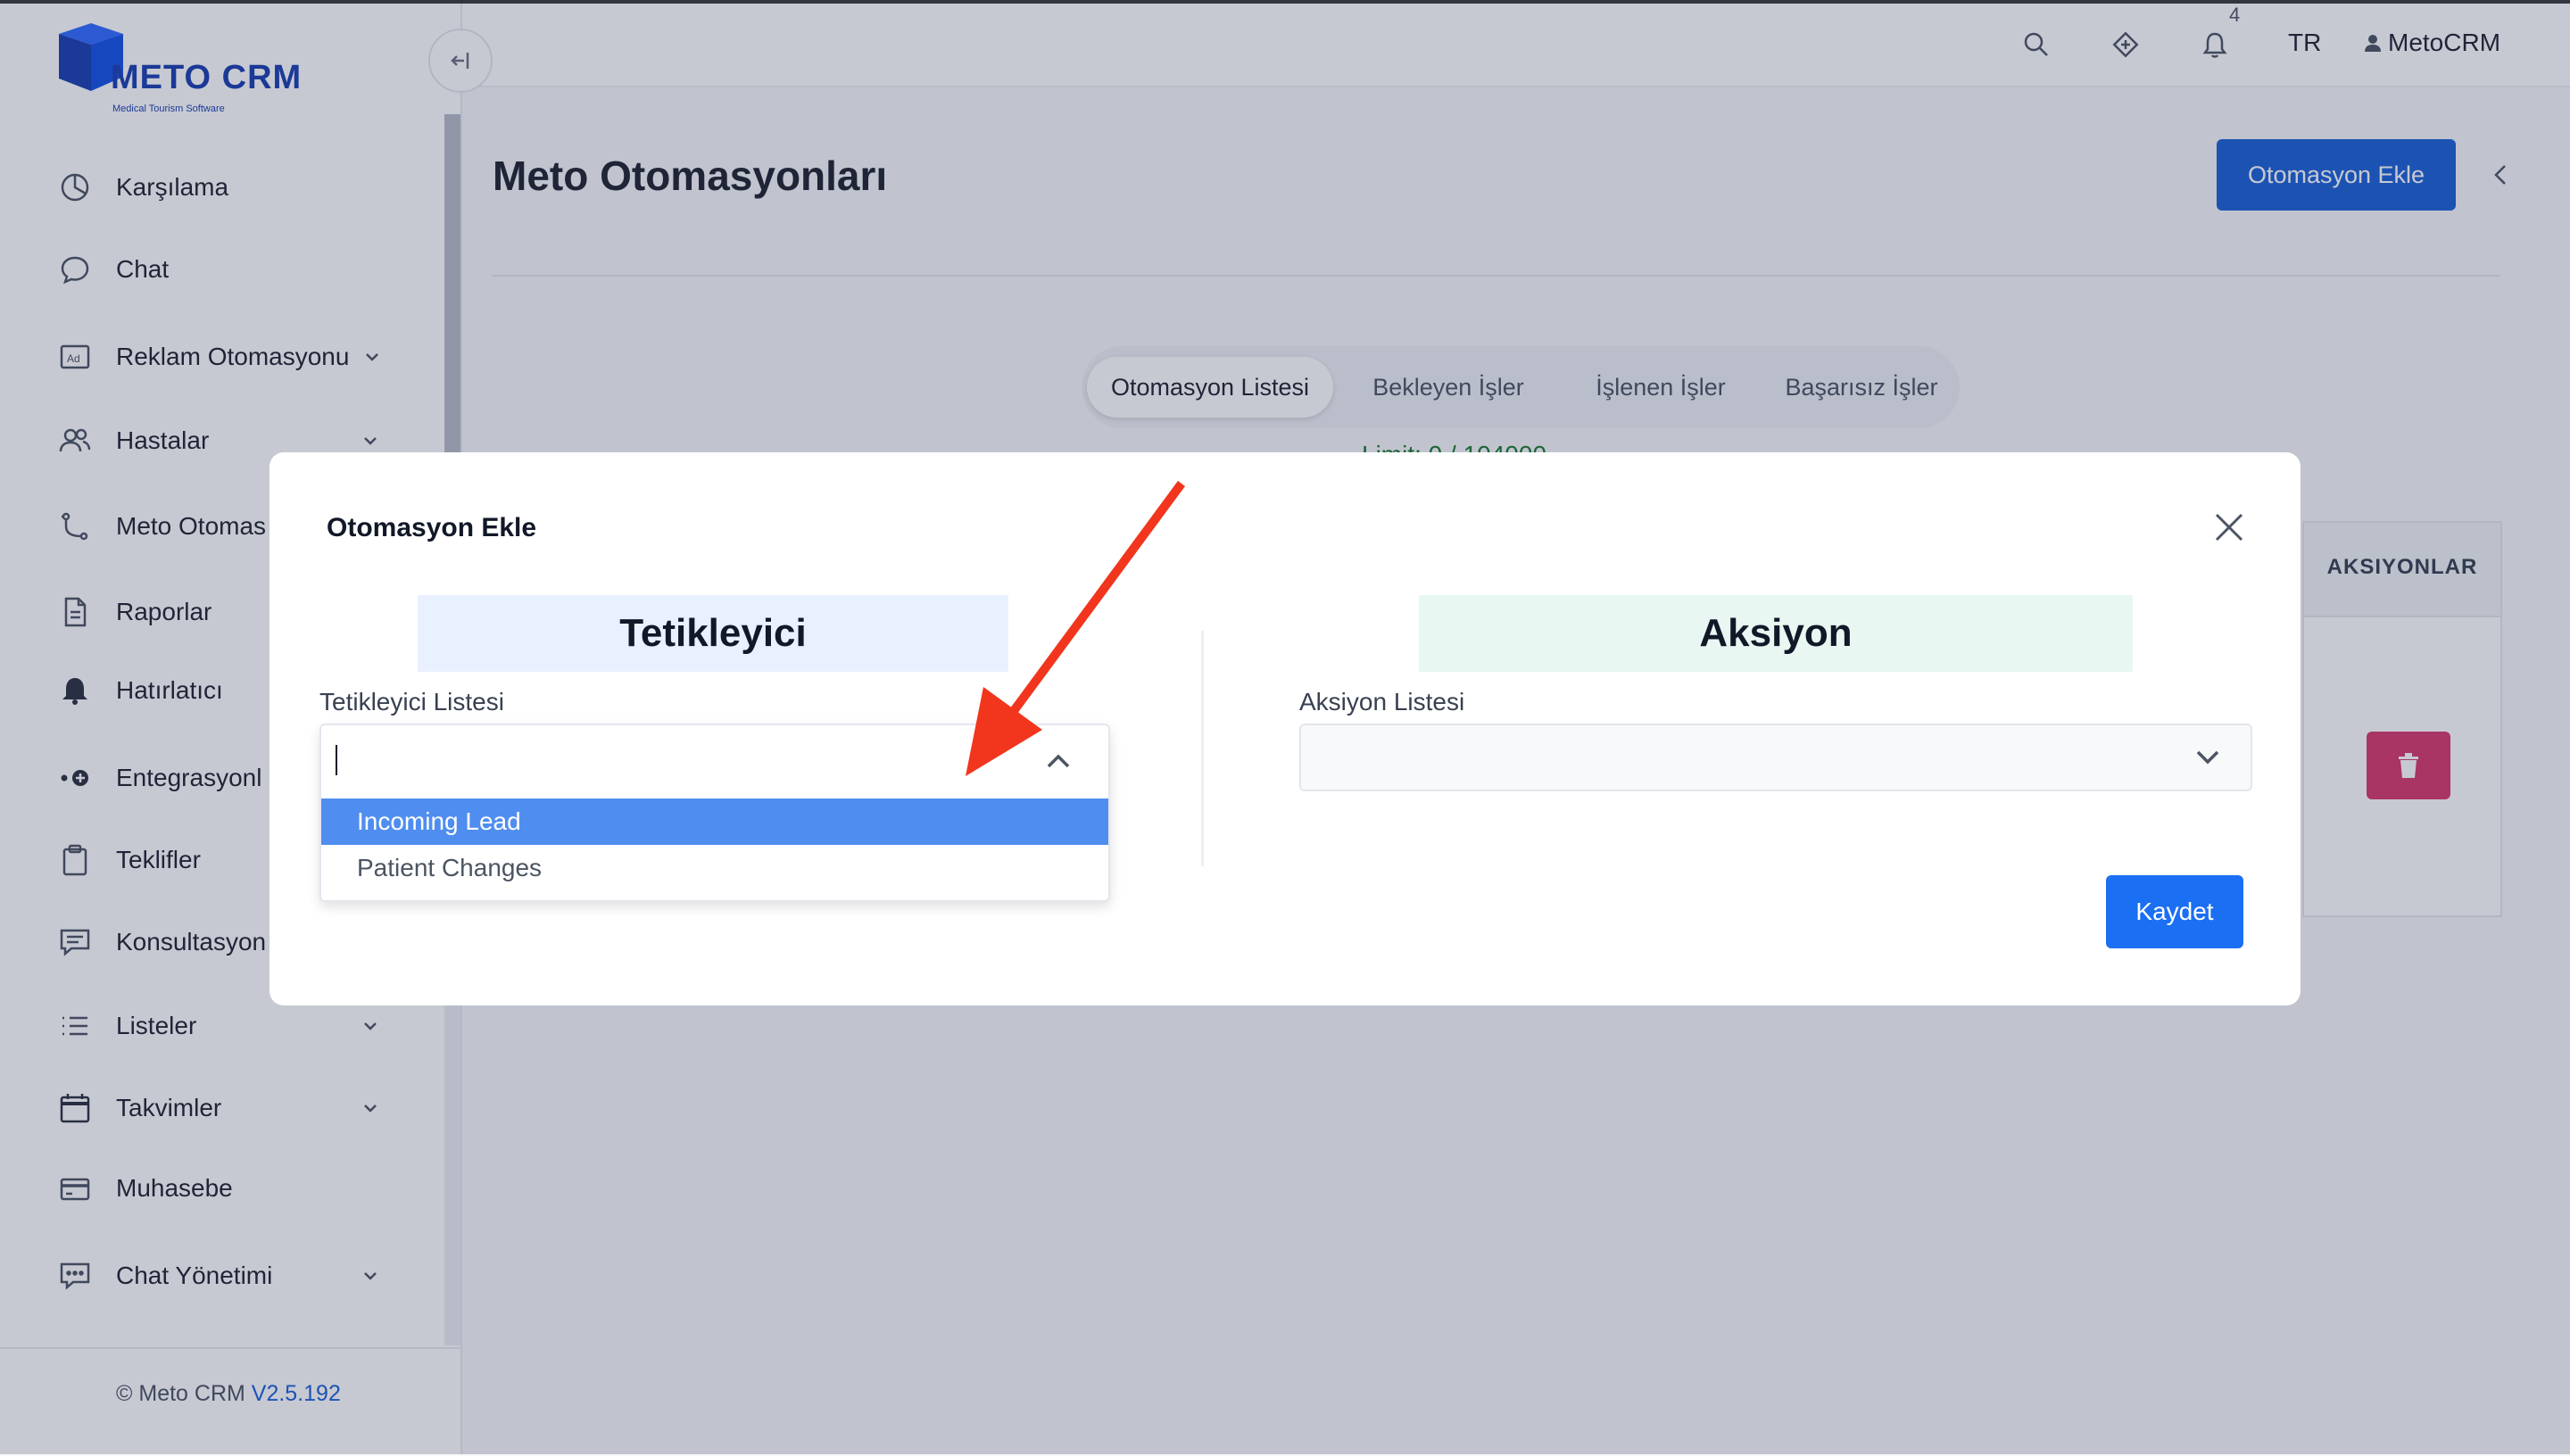 The image size is (2570, 1456). Describe the element at coordinates (2229, 527) in the screenshot. I see `close-icon` at that location.